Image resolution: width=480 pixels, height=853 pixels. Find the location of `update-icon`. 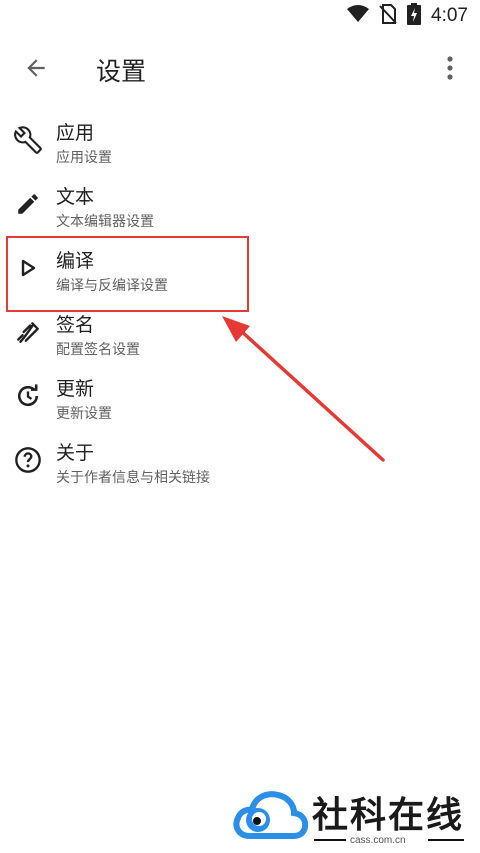

update-icon is located at coordinates (28, 396).